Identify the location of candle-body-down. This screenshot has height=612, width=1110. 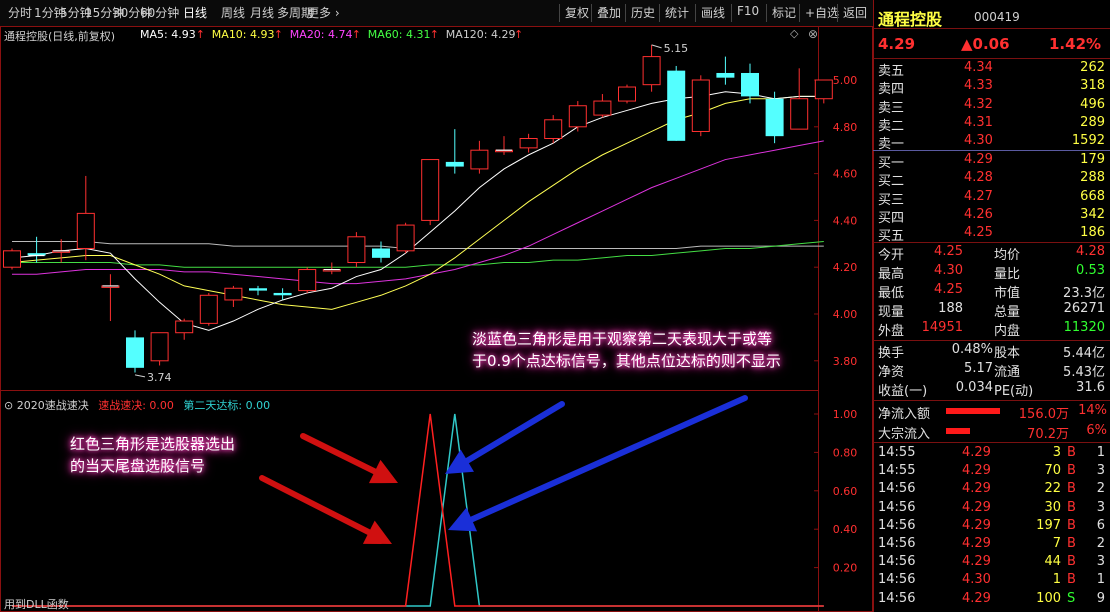
(381, 253).